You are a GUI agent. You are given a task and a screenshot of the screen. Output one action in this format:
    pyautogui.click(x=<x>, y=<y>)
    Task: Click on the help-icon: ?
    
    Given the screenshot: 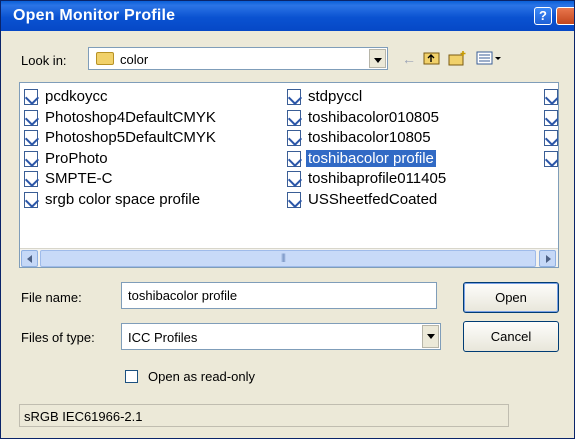 What is the action you would take?
    pyautogui.click(x=543, y=15)
    